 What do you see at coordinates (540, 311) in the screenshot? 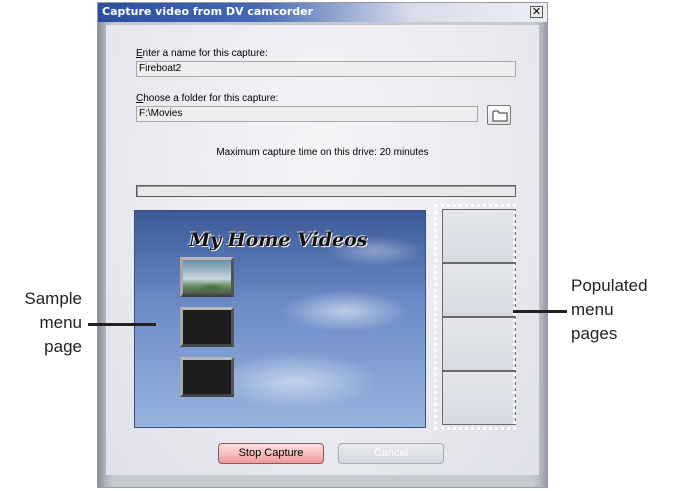
I see `right-leader-line` at bounding box center [540, 311].